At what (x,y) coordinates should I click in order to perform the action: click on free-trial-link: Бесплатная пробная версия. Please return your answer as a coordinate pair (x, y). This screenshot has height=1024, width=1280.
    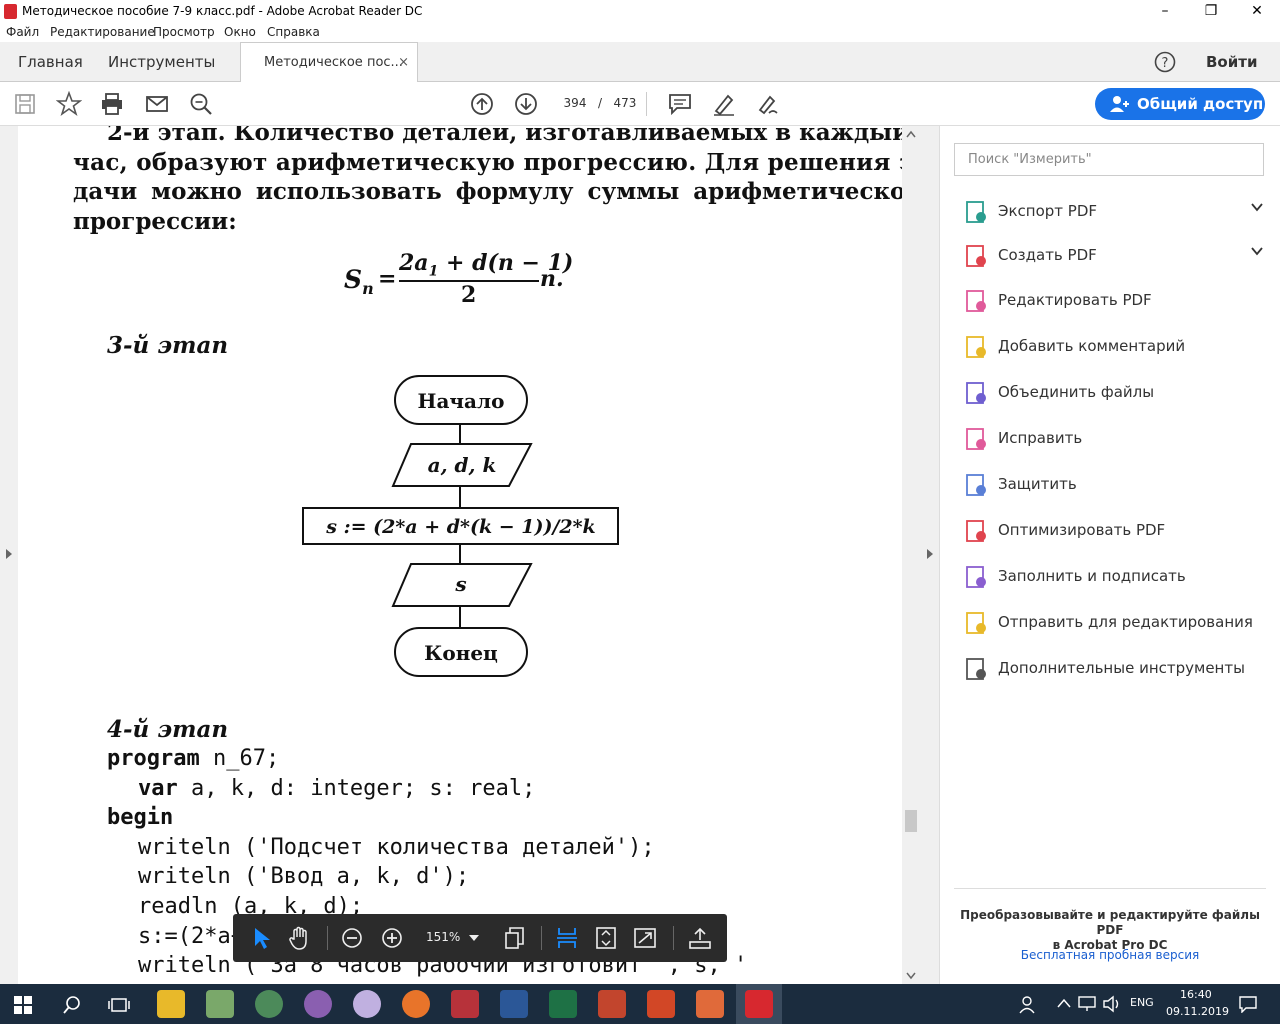
    Looking at the image, I should click on (1110, 955).